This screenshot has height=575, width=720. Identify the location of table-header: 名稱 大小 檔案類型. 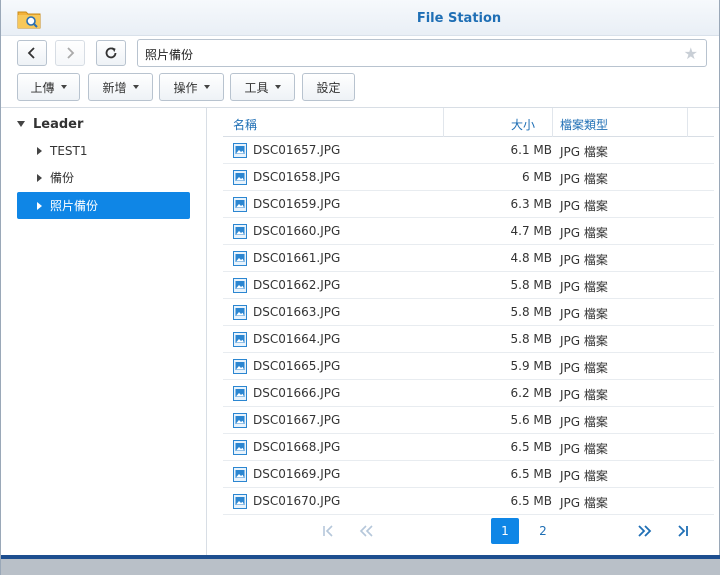
(468, 122).